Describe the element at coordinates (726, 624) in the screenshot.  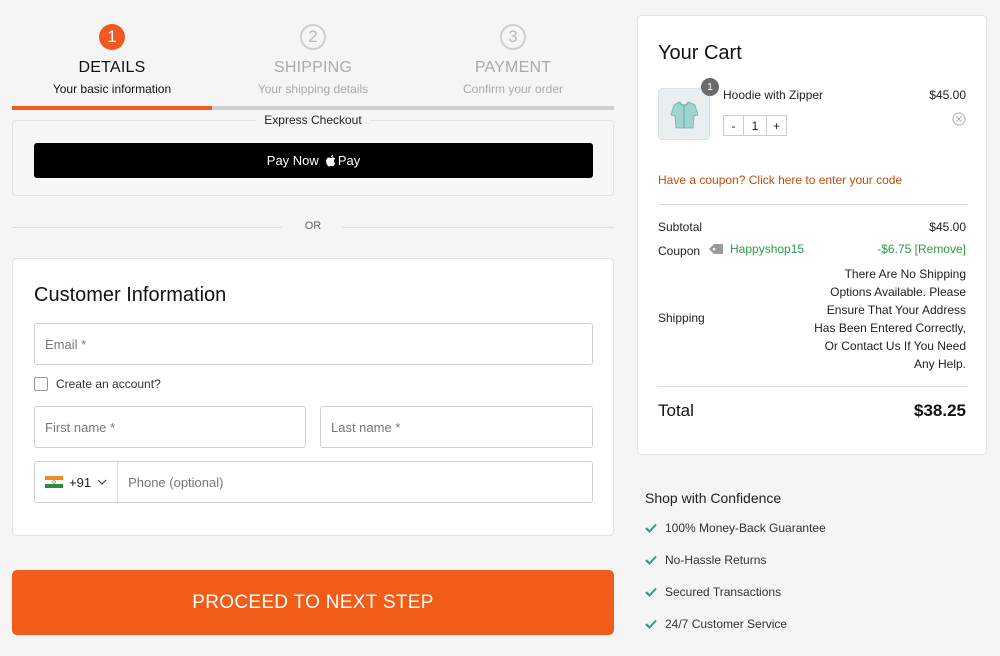
I see `confidence-item-label: 24/7 Customer Service` at that location.